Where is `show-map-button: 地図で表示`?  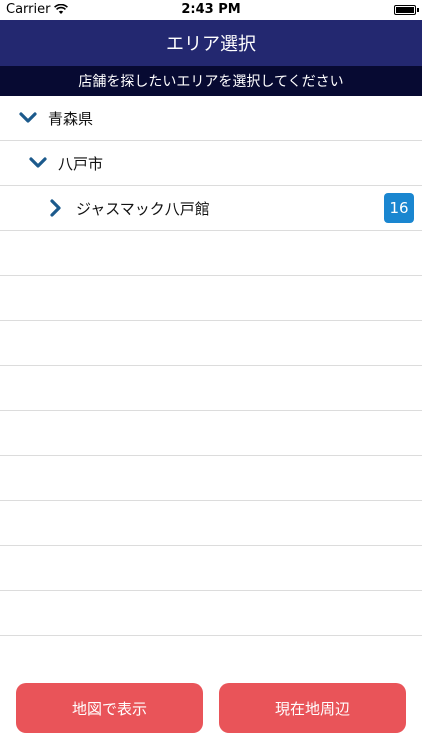
show-map-button: 地図で表示 is located at coordinates (109, 708).